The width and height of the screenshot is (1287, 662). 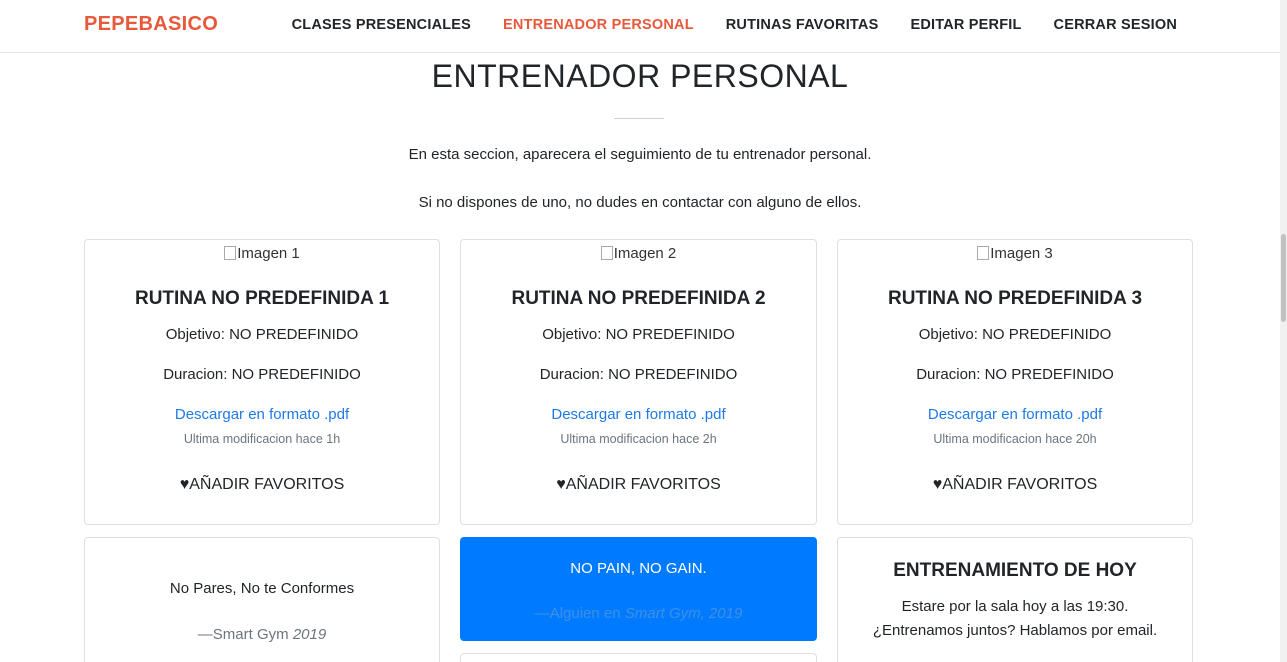 I want to click on image-alt-text: Imagen 1, so click(x=268, y=253).